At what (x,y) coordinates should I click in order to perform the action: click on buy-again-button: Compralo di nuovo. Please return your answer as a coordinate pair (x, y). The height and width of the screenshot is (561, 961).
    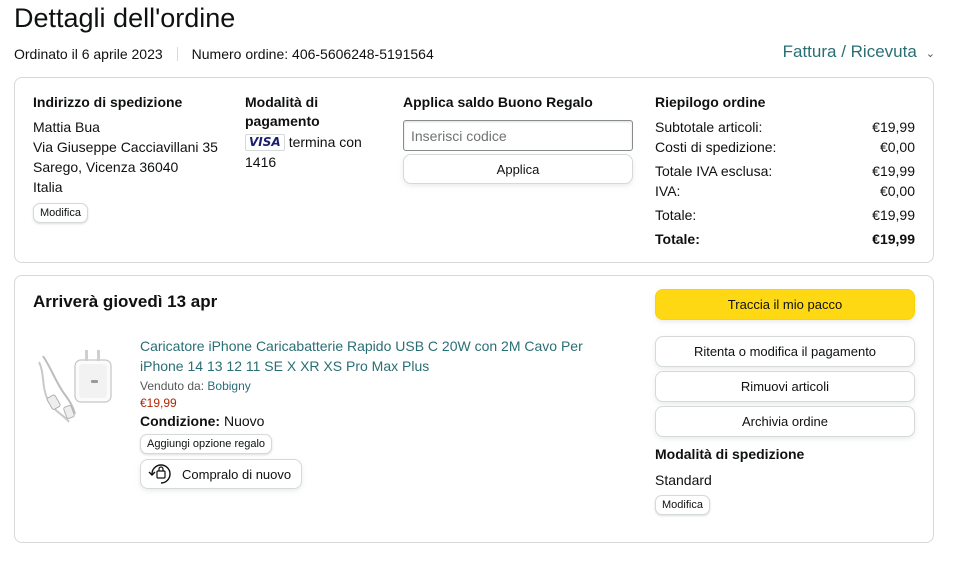
    Looking at the image, I should click on (221, 474).